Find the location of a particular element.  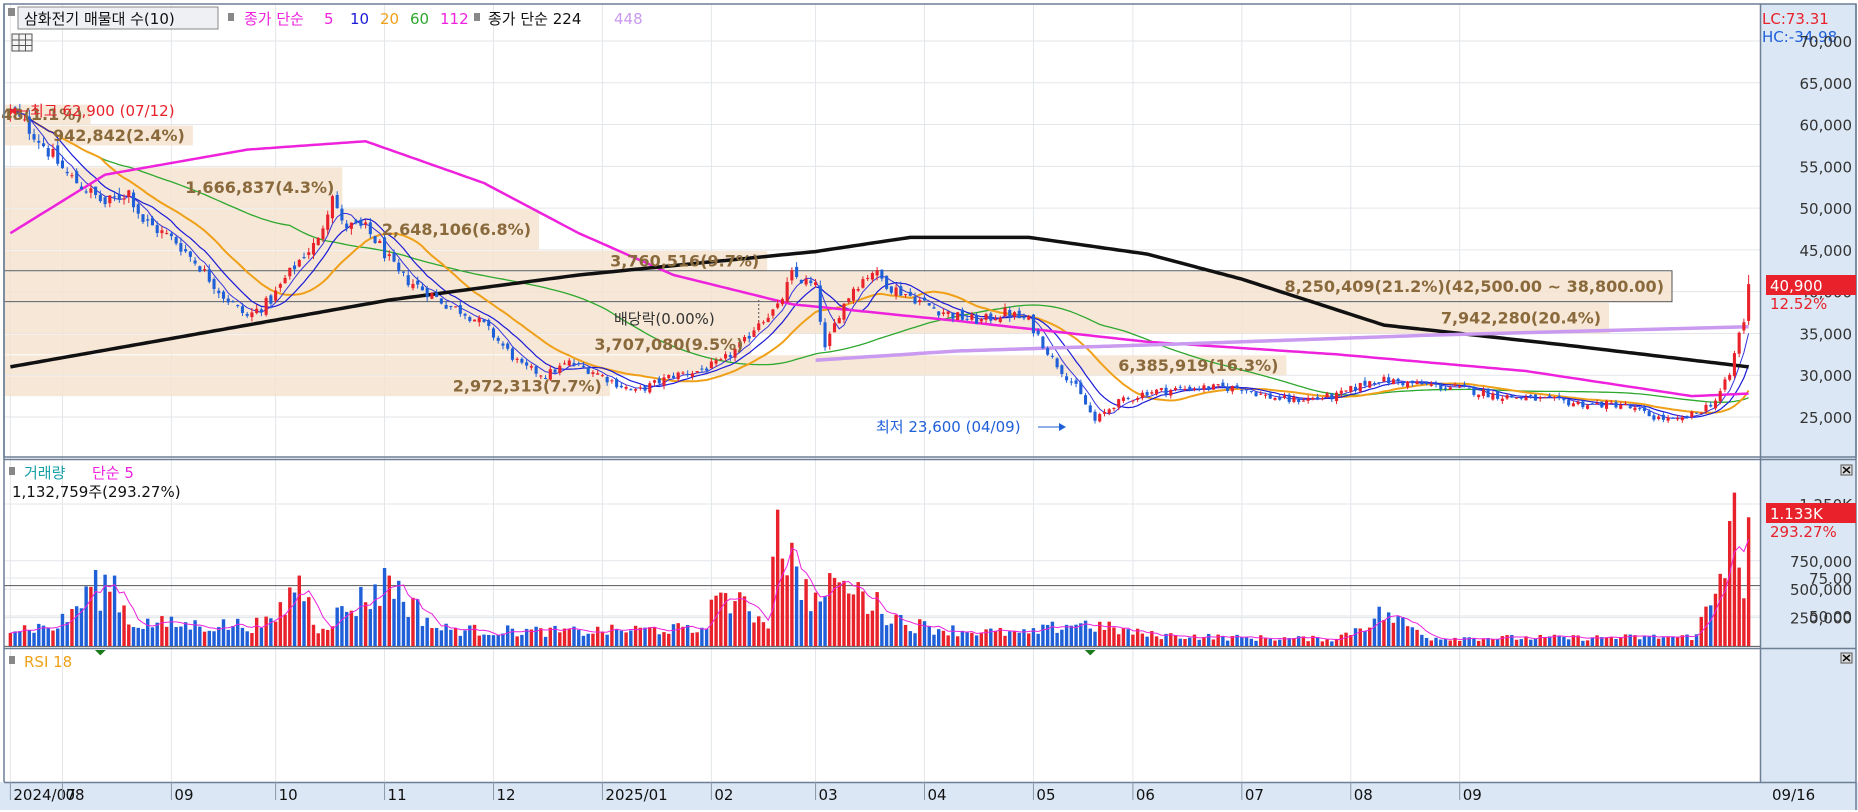

price-y-axis is located at coordinates (1808, 230).